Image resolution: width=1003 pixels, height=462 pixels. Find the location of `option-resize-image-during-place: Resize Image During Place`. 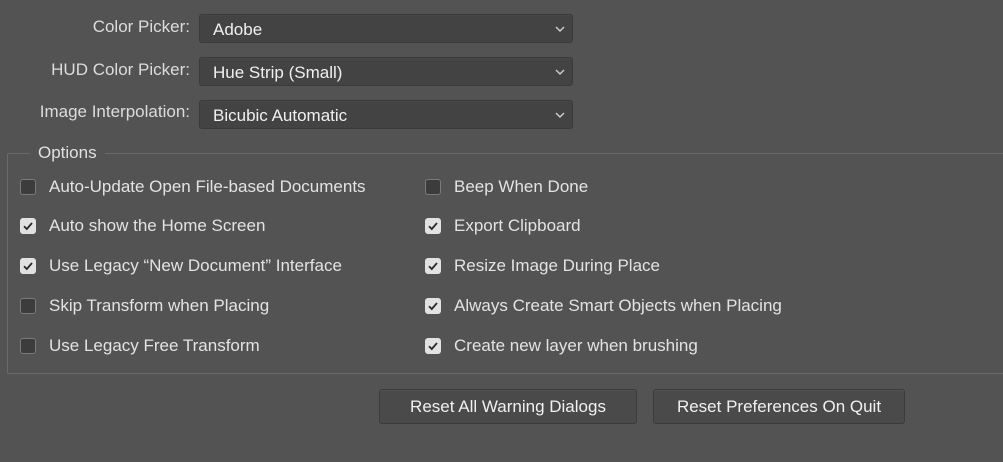

option-resize-image-during-place: Resize Image During Place is located at coordinates (542, 266).